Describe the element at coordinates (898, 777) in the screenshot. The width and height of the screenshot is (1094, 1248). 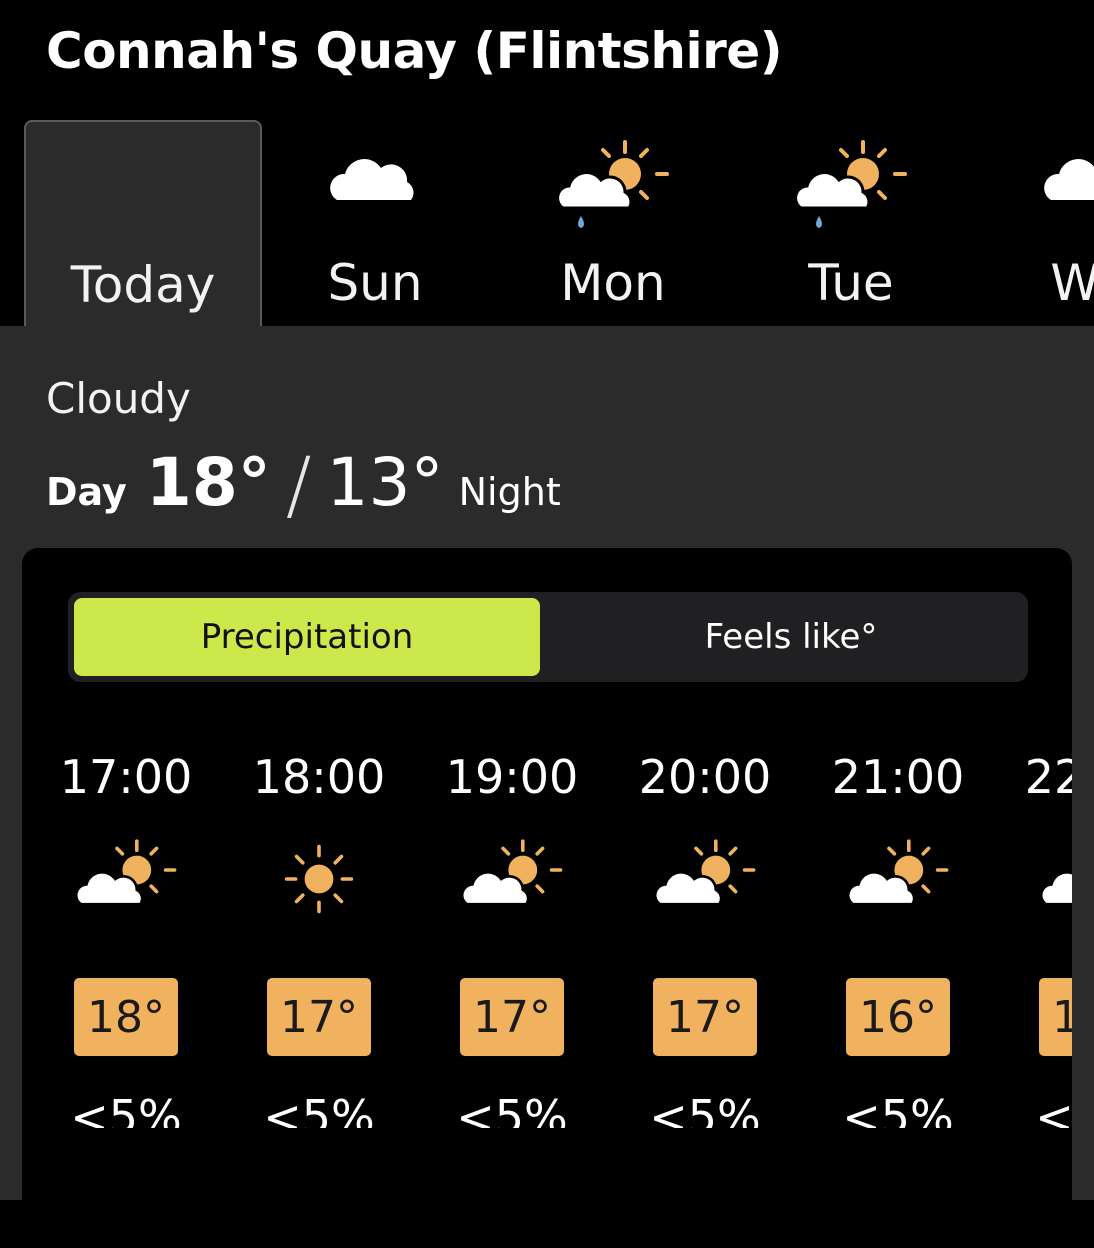
I see `hour-time: 21:00` at that location.